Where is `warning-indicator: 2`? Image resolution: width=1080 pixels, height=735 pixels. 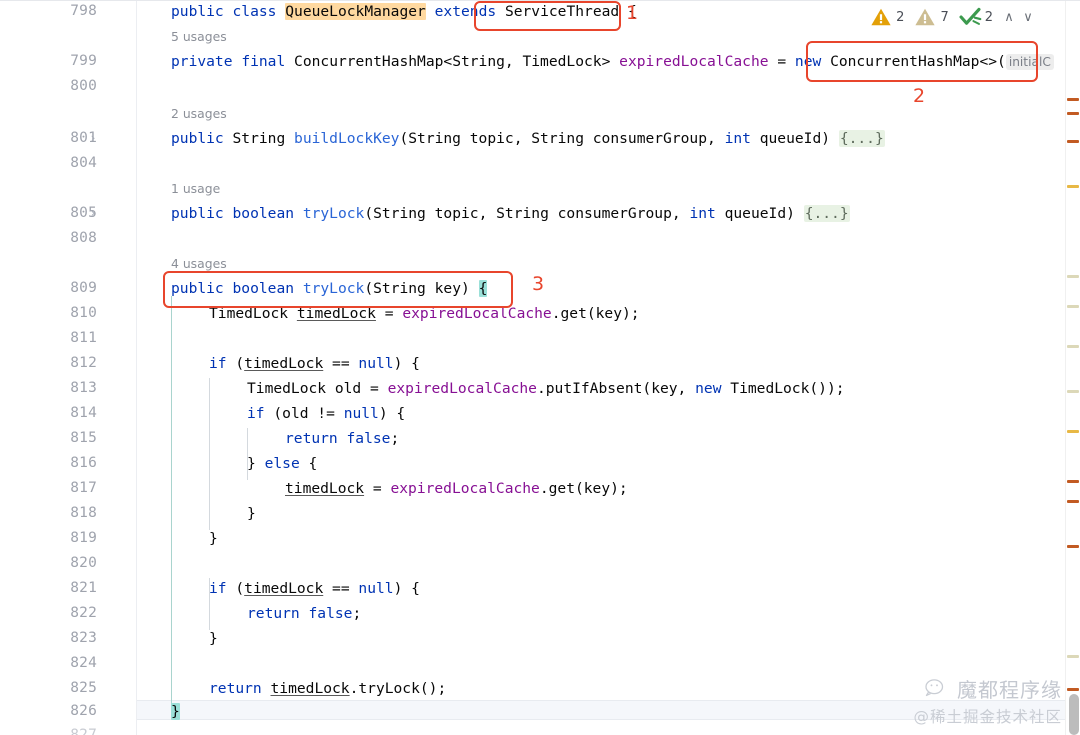 warning-indicator: 2 is located at coordinates (886, 17).